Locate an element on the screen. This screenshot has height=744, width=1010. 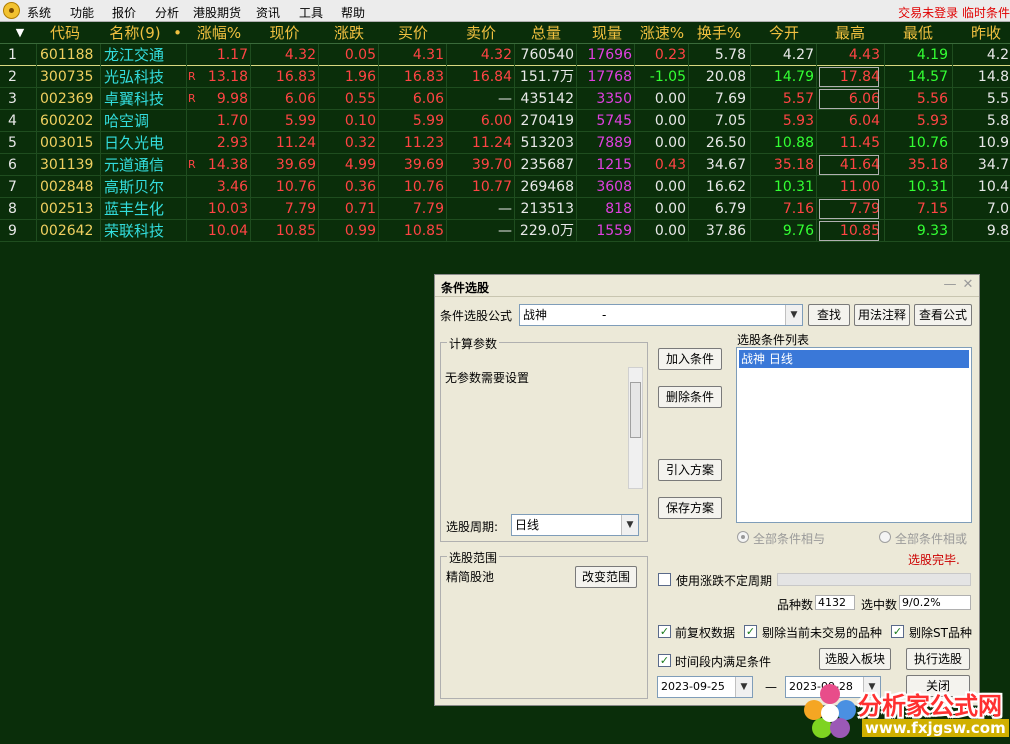
col-name: 名称(9) is located at coordinates (135, 33).